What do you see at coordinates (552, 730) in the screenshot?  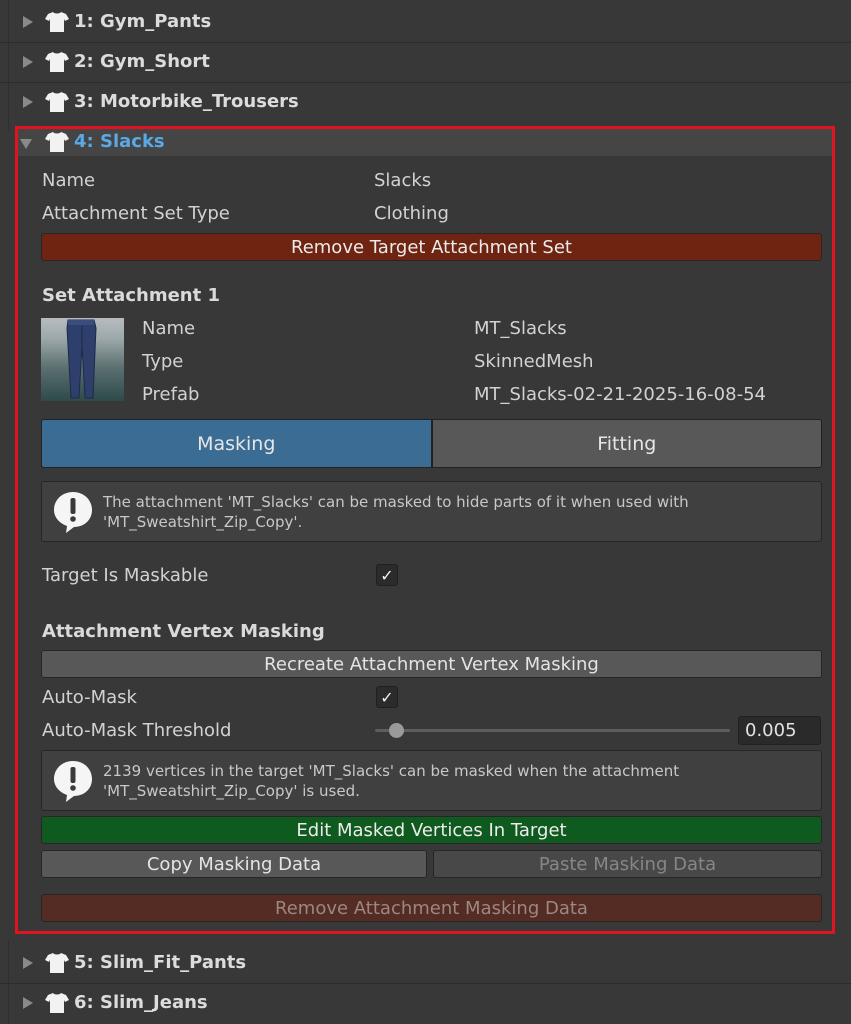 I see `threshold-slider-track` at bounding box center [552, 730].